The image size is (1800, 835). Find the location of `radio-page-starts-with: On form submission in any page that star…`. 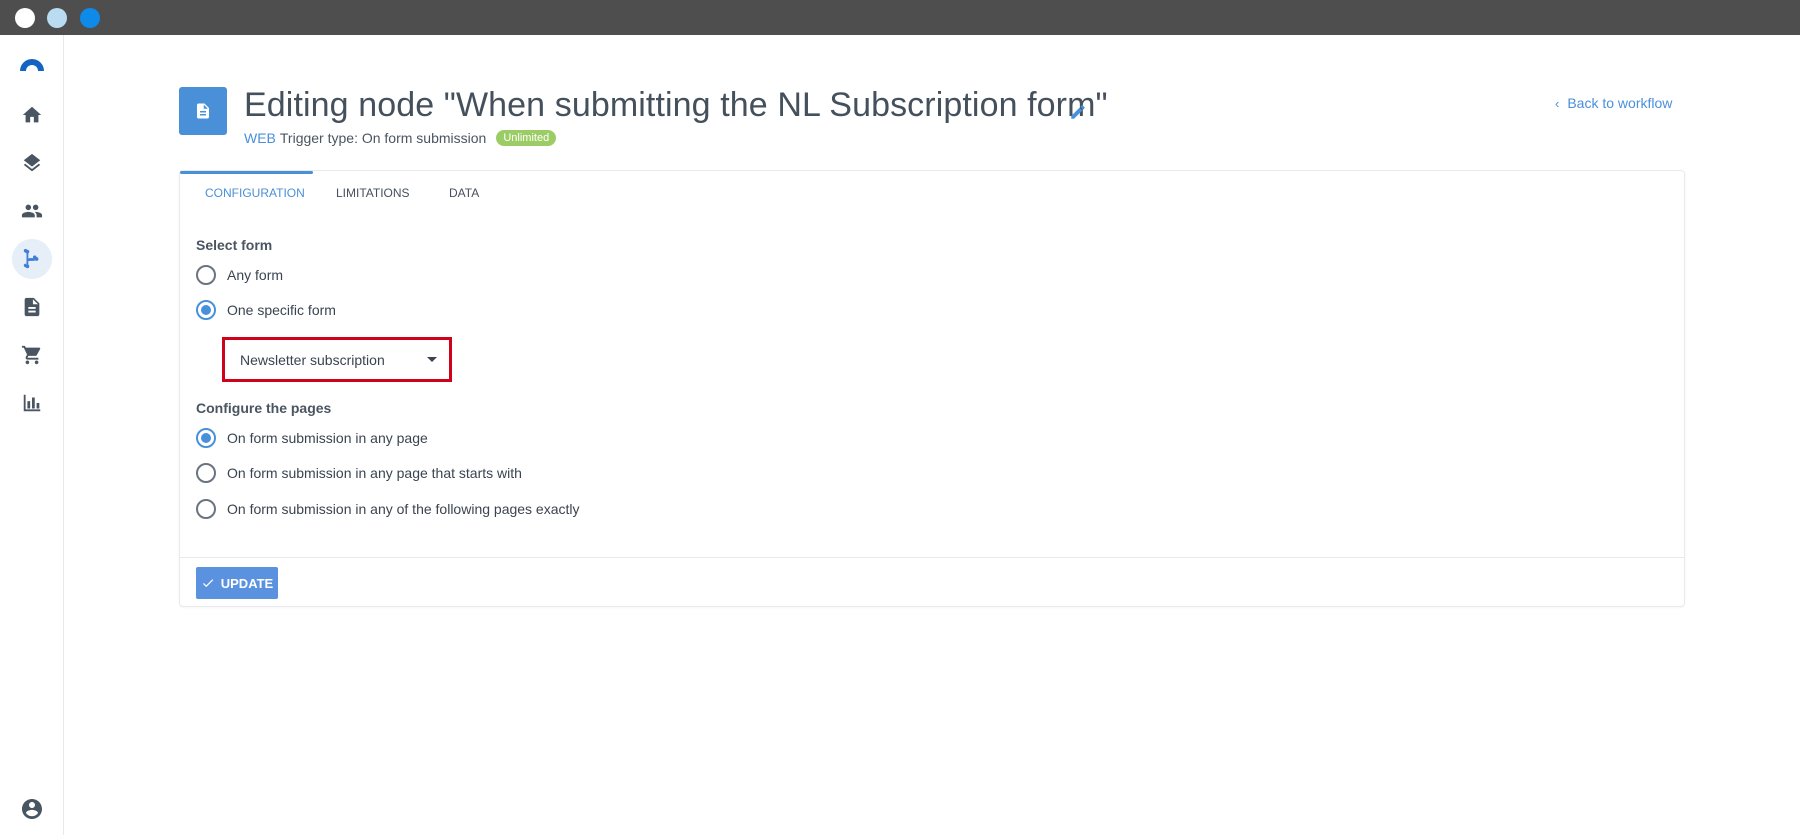

radio-page-starts-with: On form submission in any page that star… is located at coordinates (359, 473).